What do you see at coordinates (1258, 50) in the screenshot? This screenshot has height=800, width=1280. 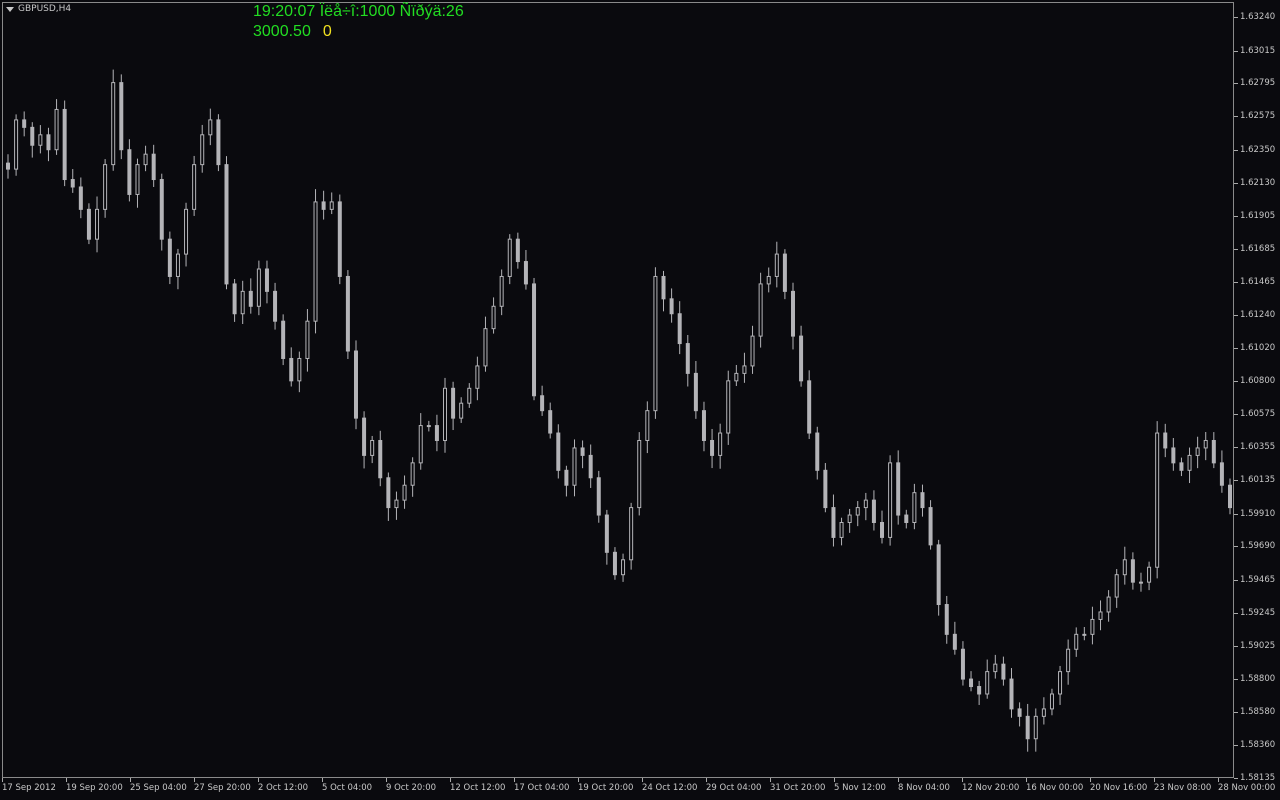 I see `price-tick-label: 1.63015` at bounding box center [1258, 50].